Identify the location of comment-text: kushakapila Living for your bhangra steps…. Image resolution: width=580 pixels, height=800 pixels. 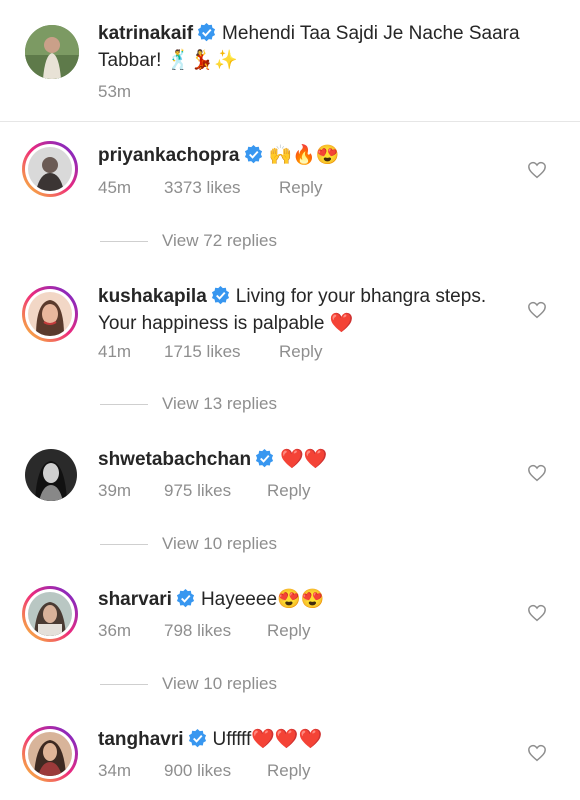
(308, 310).